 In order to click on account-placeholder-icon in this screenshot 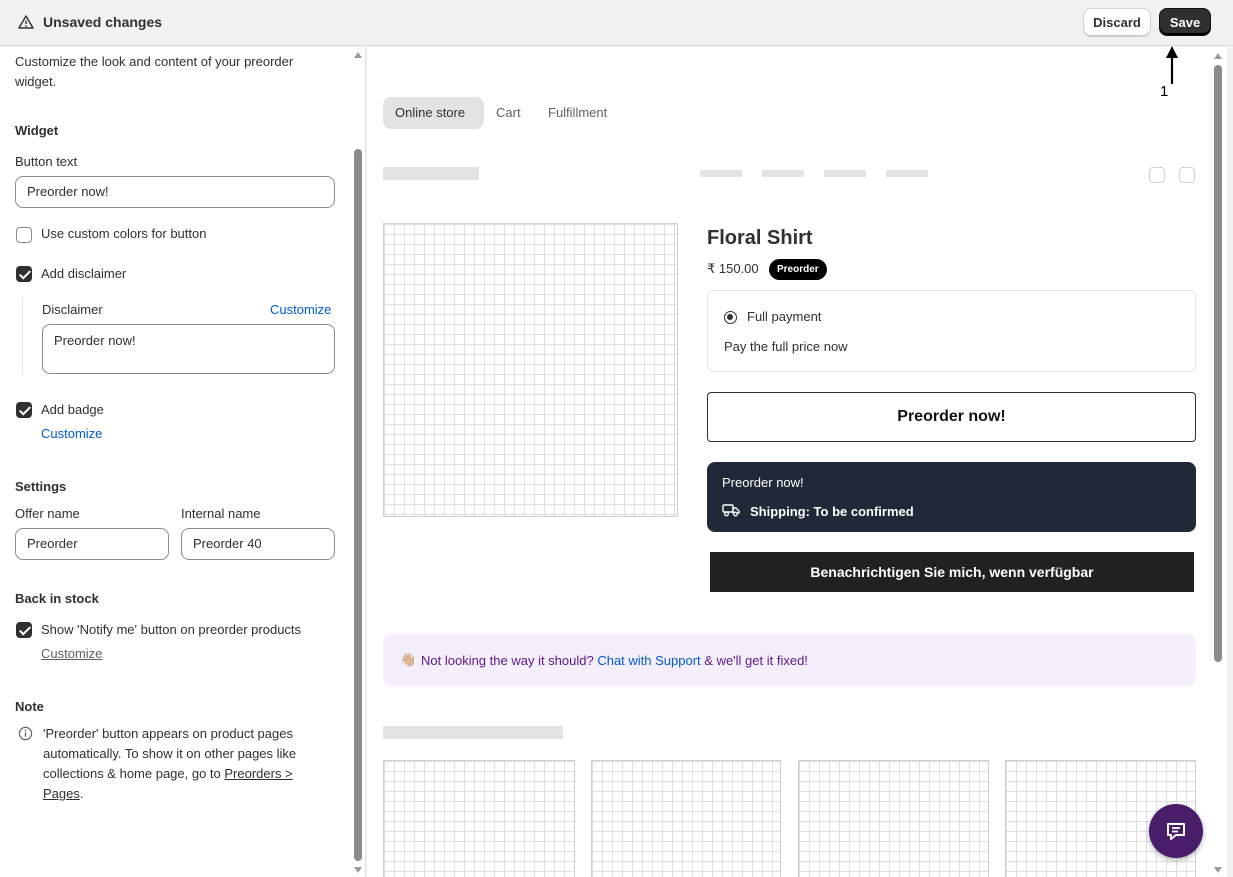, I will do `click(1157, 175)`.